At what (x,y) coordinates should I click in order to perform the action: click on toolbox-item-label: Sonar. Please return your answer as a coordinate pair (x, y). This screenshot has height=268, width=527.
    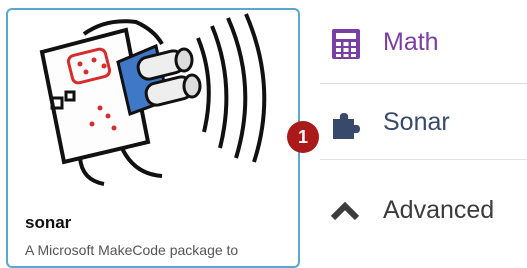
    Looking at the image, I should click on (416, 122).